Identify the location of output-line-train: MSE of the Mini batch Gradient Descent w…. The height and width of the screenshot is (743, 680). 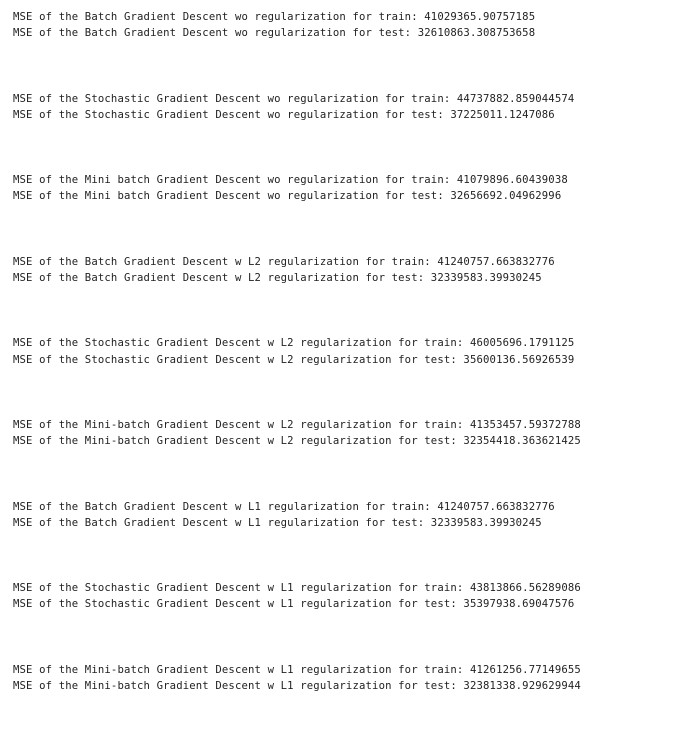
(290, 180).